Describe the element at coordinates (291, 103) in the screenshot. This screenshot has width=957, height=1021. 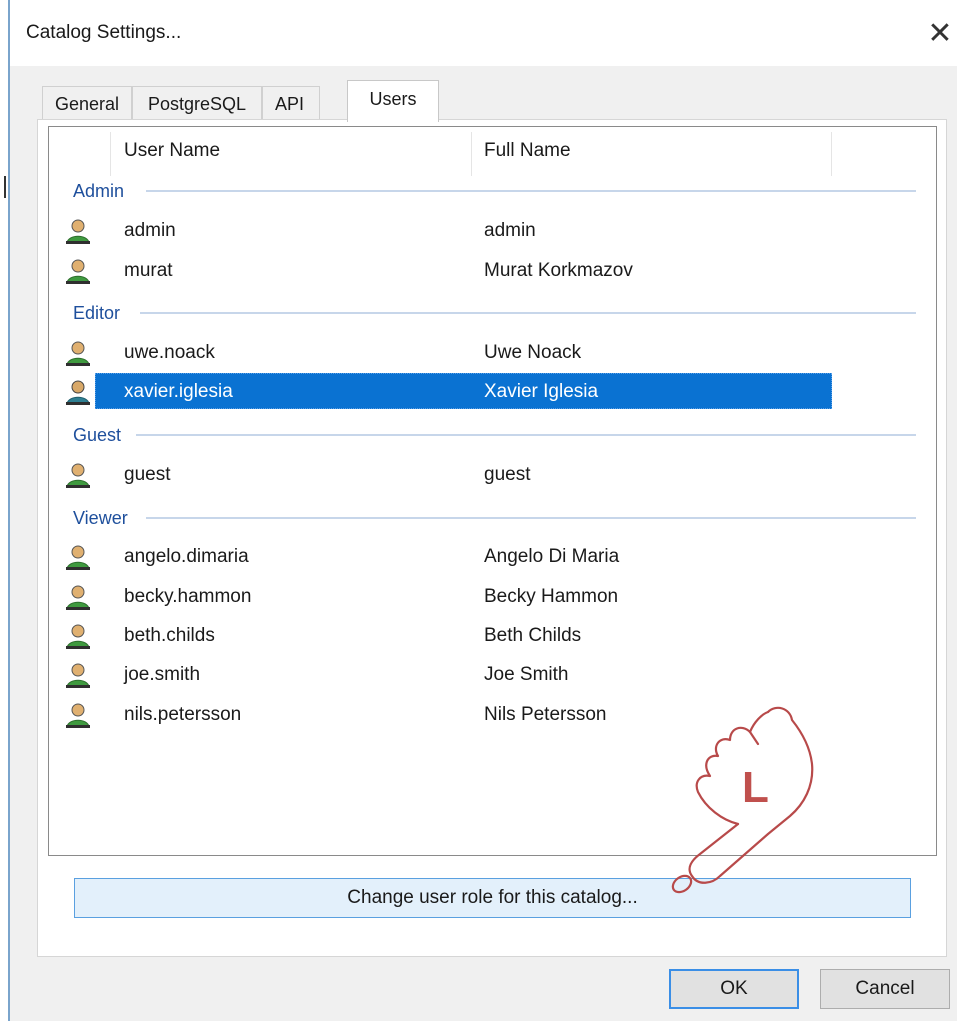
I see `tab-api: API` at that location.